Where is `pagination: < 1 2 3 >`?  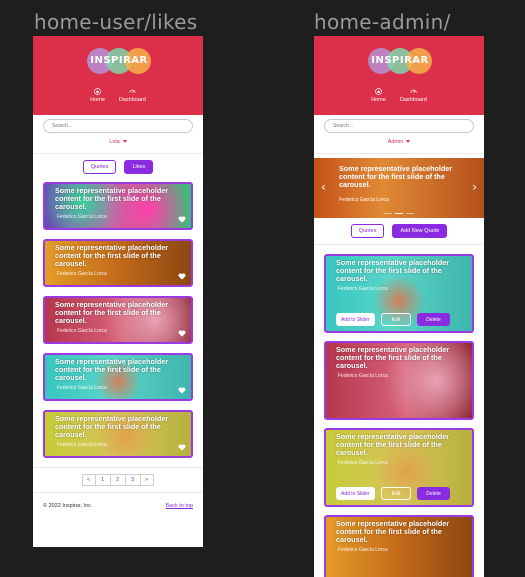 pagination: < 1 2 3 > is located at coordinates (118, 480).